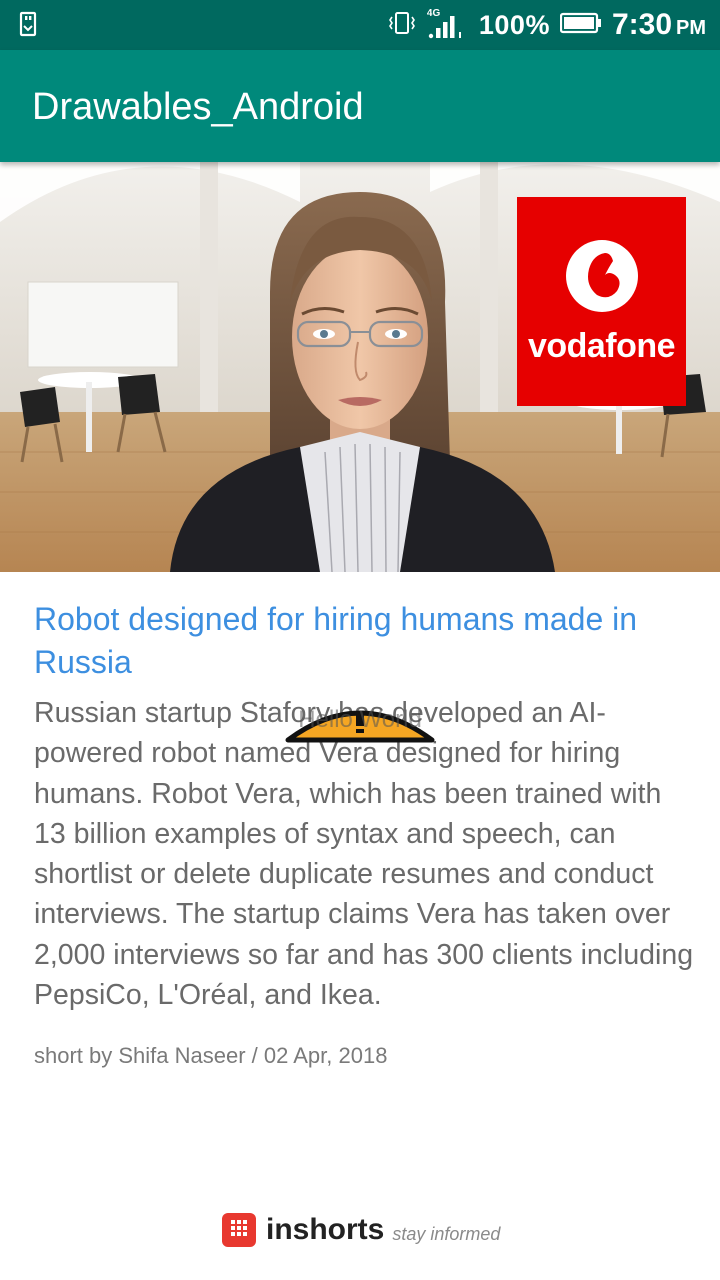  What do you see at coordinates (360, 25) in the screenshot?
I see `status-bar: 4G 100% 7:30 PM` at bounding box center [360, 25].